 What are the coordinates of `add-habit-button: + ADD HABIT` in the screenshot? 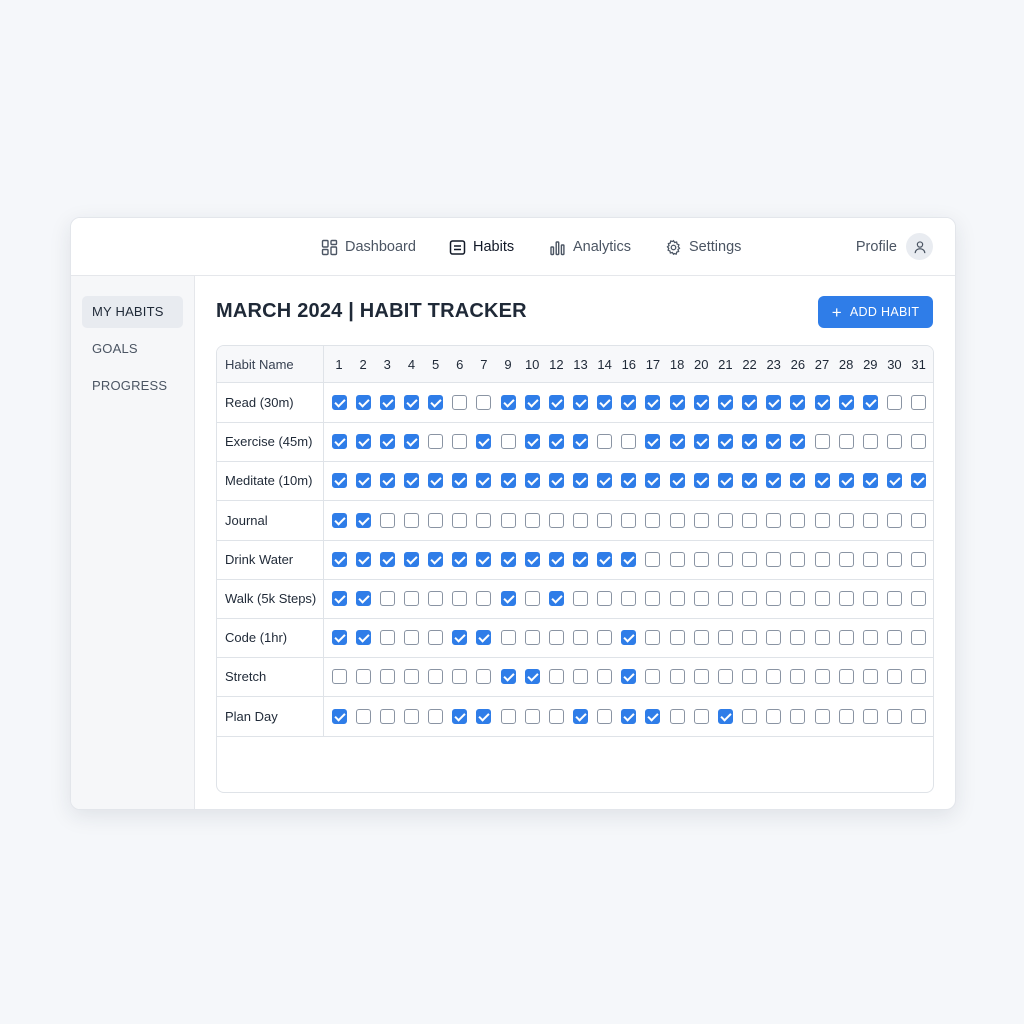 It's located at (875, 312).